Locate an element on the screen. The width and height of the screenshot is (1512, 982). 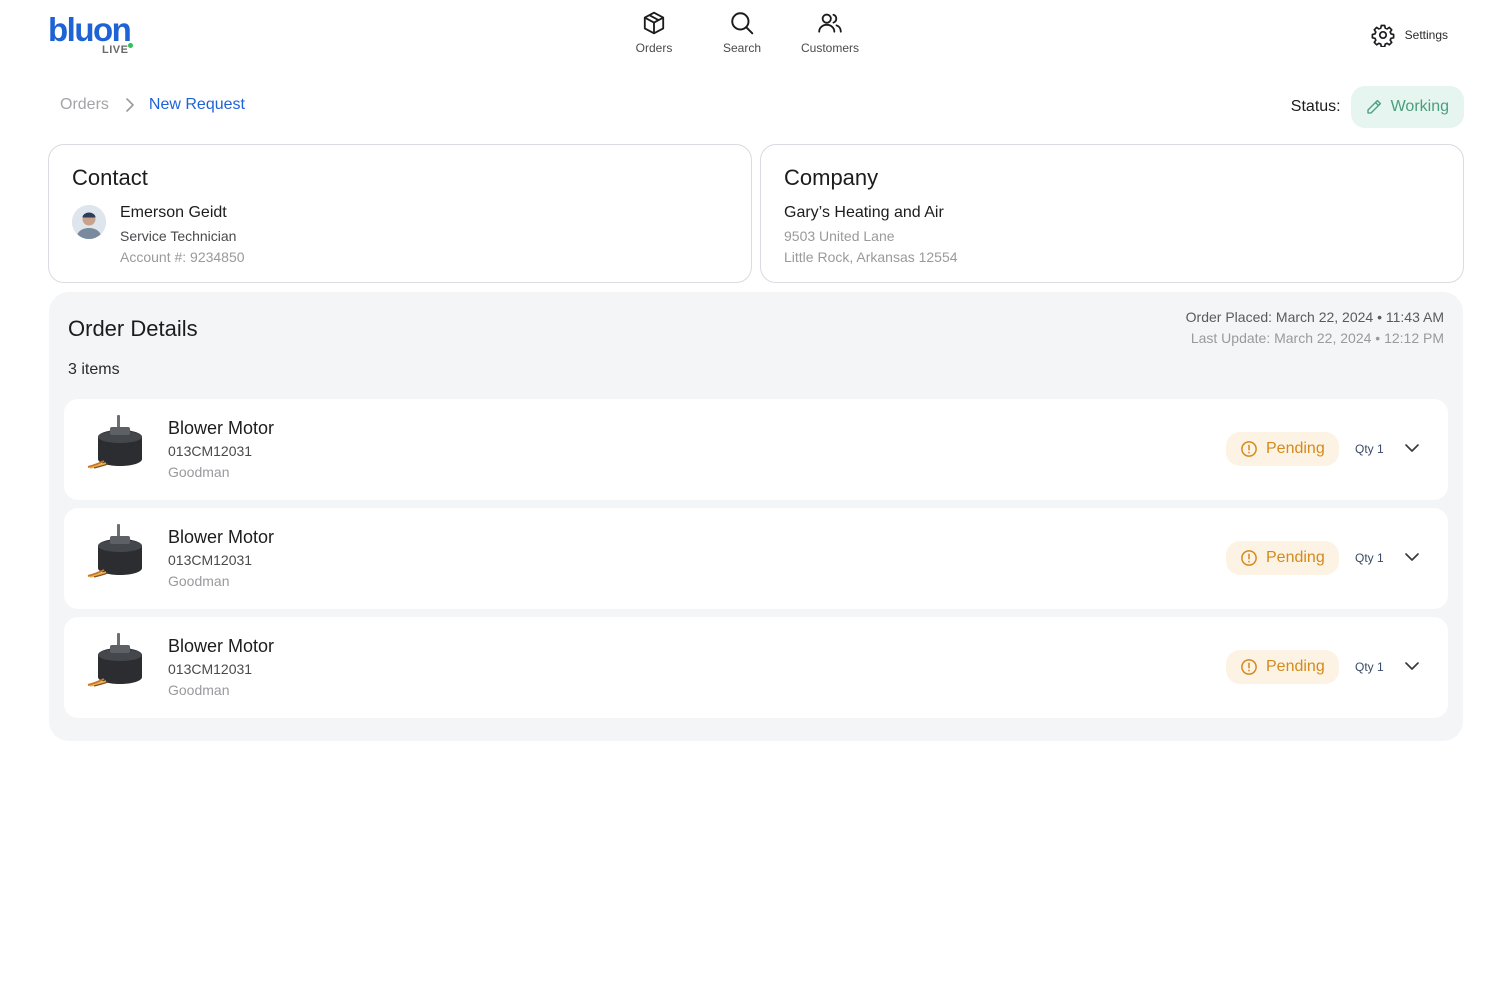
breadcrumb: Orders New Request is located at coordinates (152, 105).